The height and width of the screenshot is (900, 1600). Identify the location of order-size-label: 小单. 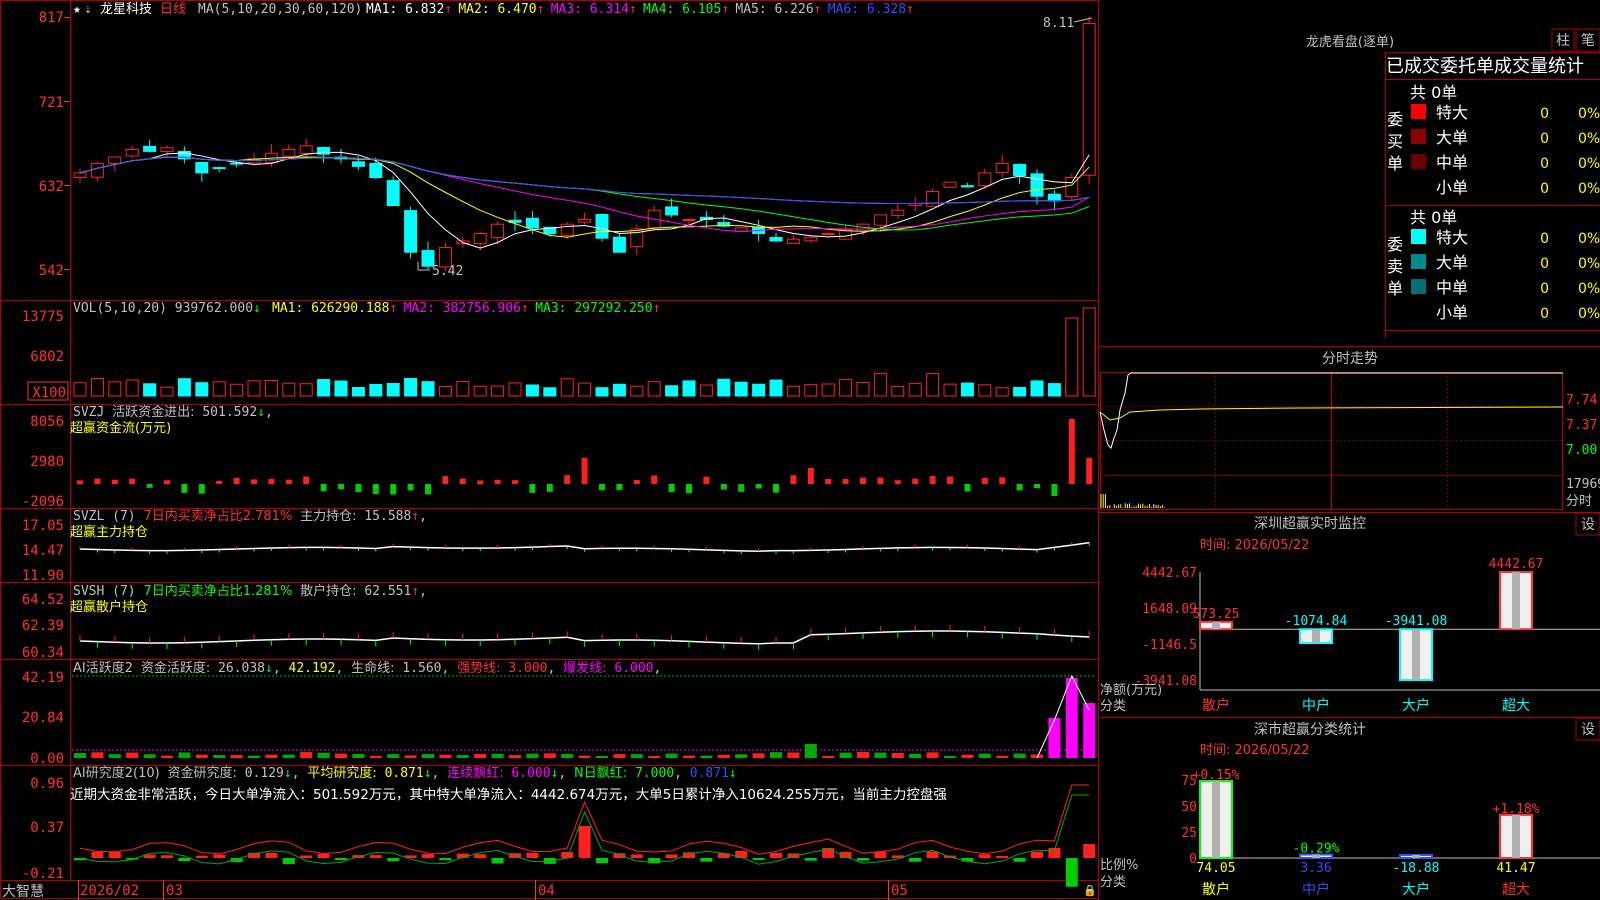
(1452, 187).